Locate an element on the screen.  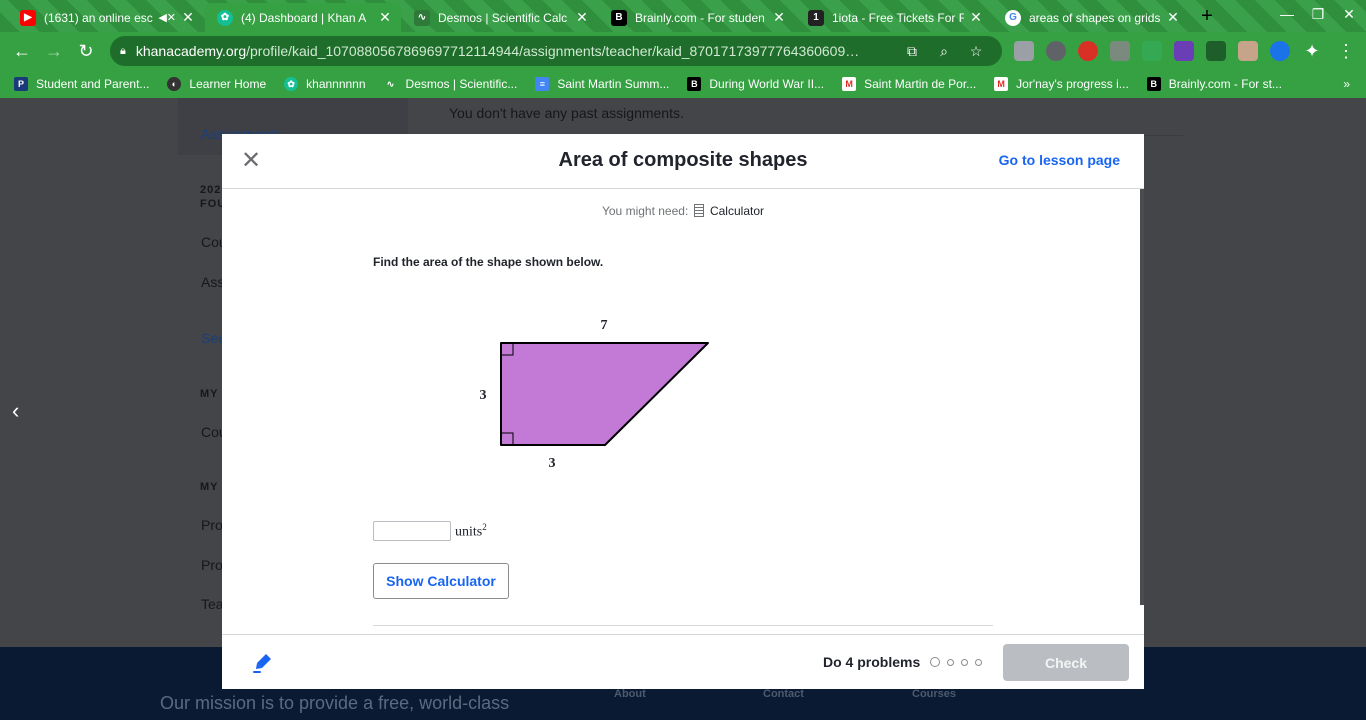
learner-icon: ◐ is located at coordinates (174, 84).